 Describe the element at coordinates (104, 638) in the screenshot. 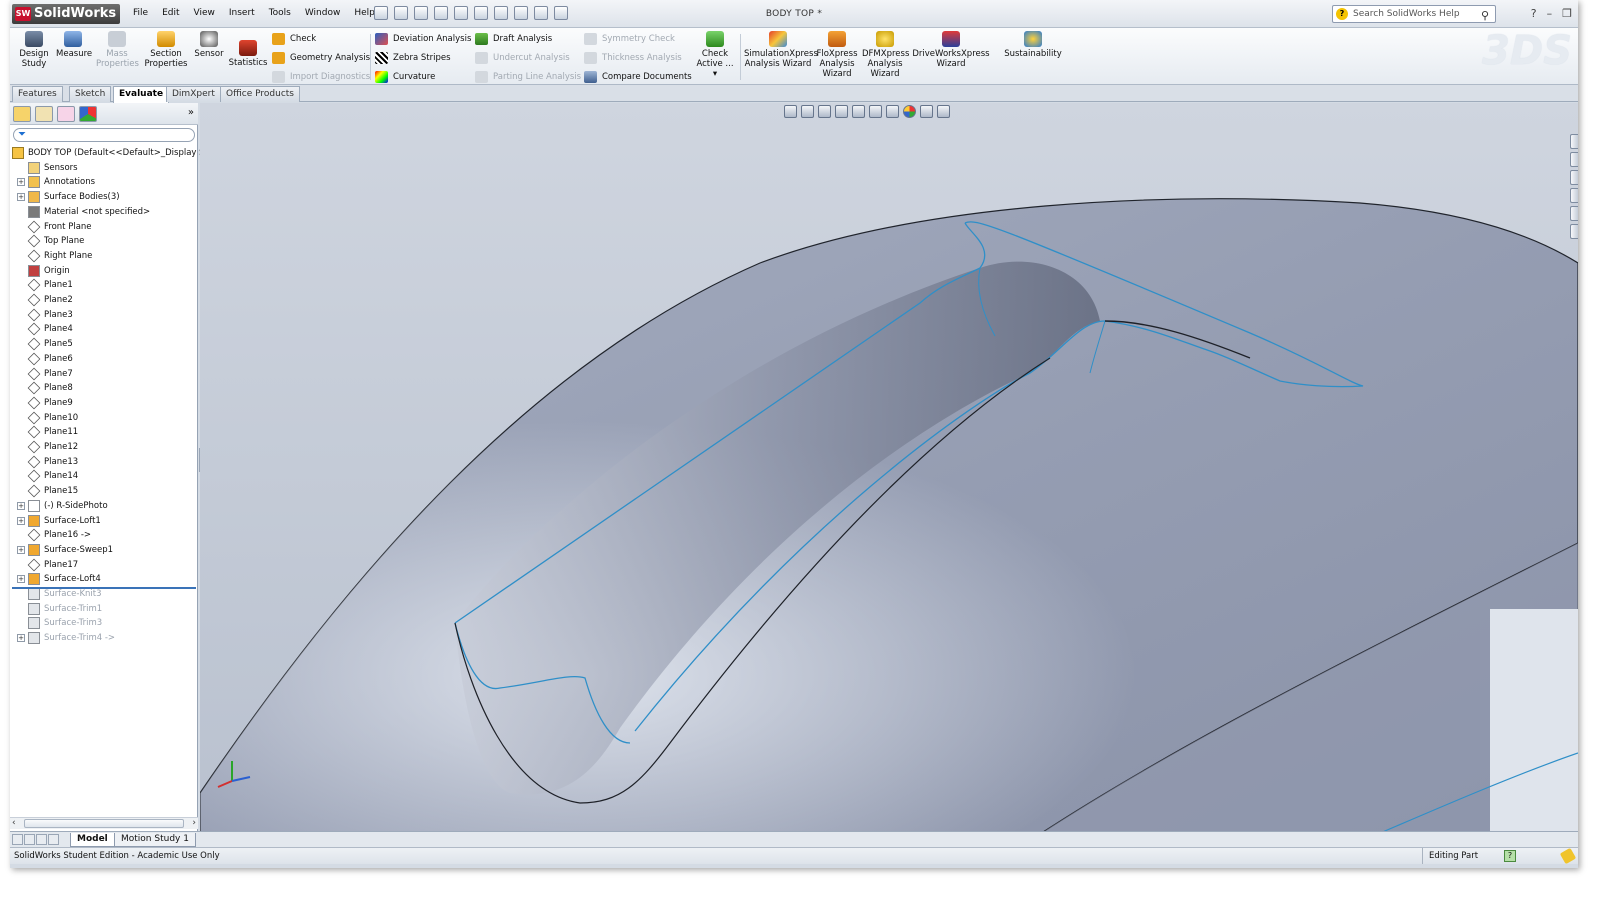

I see `tree-item: + Surface-Trim4 ->` at that location.